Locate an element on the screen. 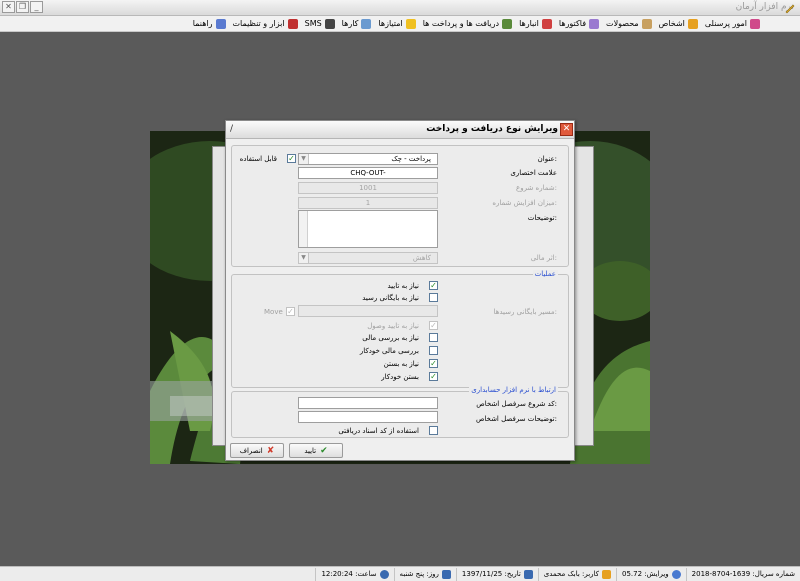 This screenshot has width=800, height=581. menu-tools: ابزار و تنظیمات is located at coordinates (265, 23).